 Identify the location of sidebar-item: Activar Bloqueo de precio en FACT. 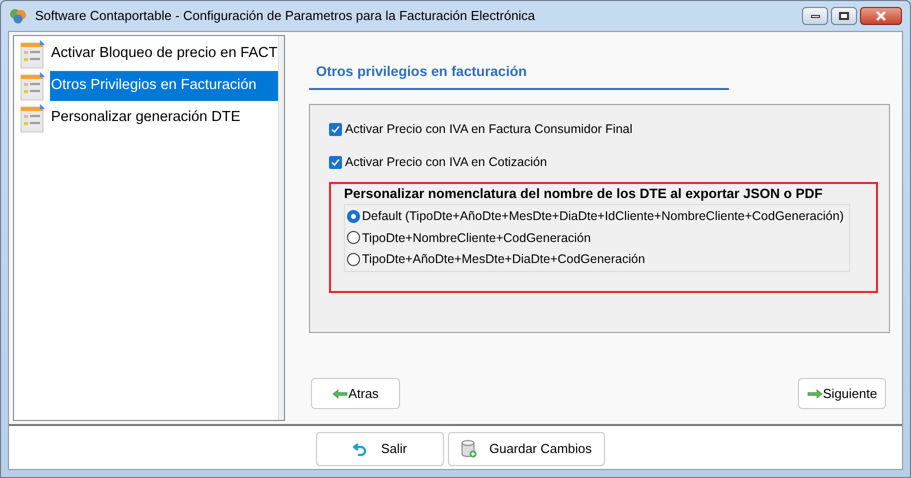
(164, 54).